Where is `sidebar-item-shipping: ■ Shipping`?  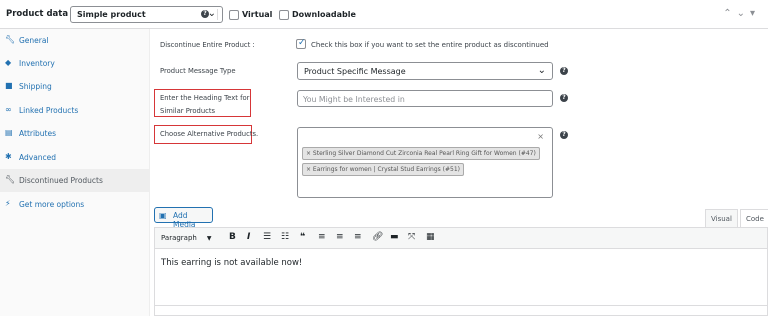 sidebar-item-shipping: ■ Shipping is located at coordinates (75, 86).